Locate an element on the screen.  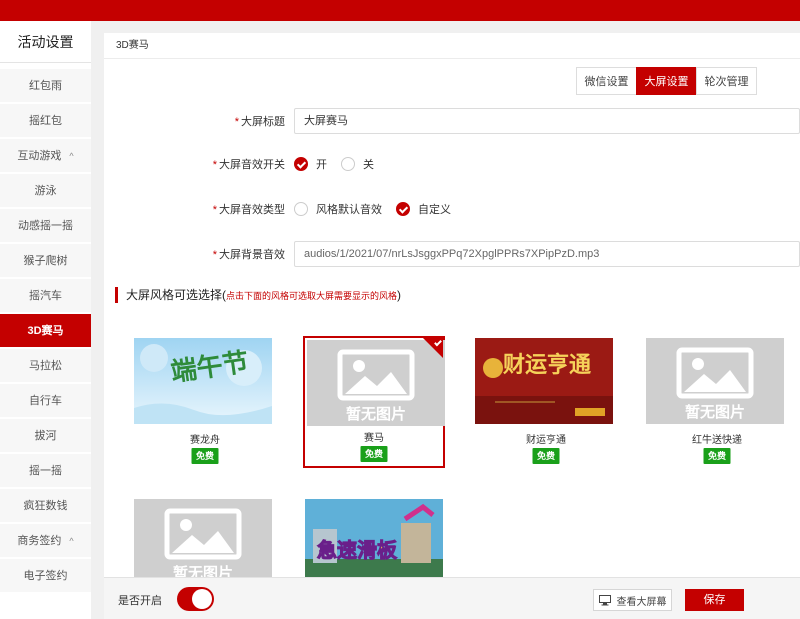
tab-round-management: 轮次管理 is located at coordinates (726, 81).